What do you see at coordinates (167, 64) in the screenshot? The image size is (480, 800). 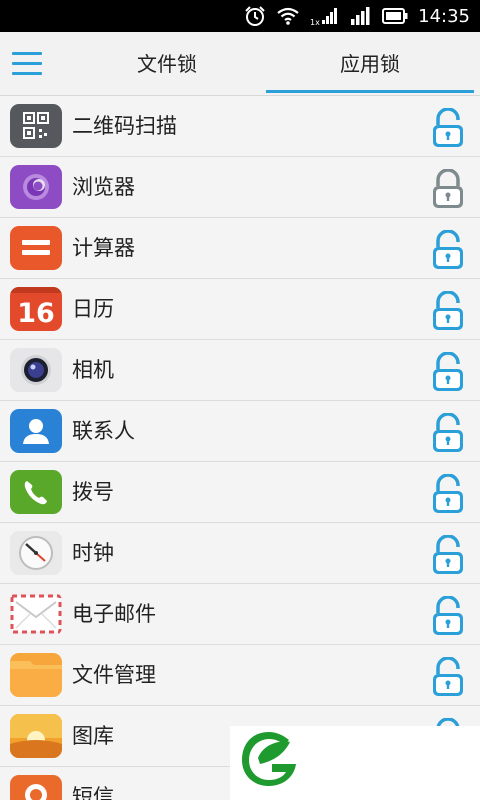 I see `tab-file-lock: 文件锁` at bounding box center [167, 64].